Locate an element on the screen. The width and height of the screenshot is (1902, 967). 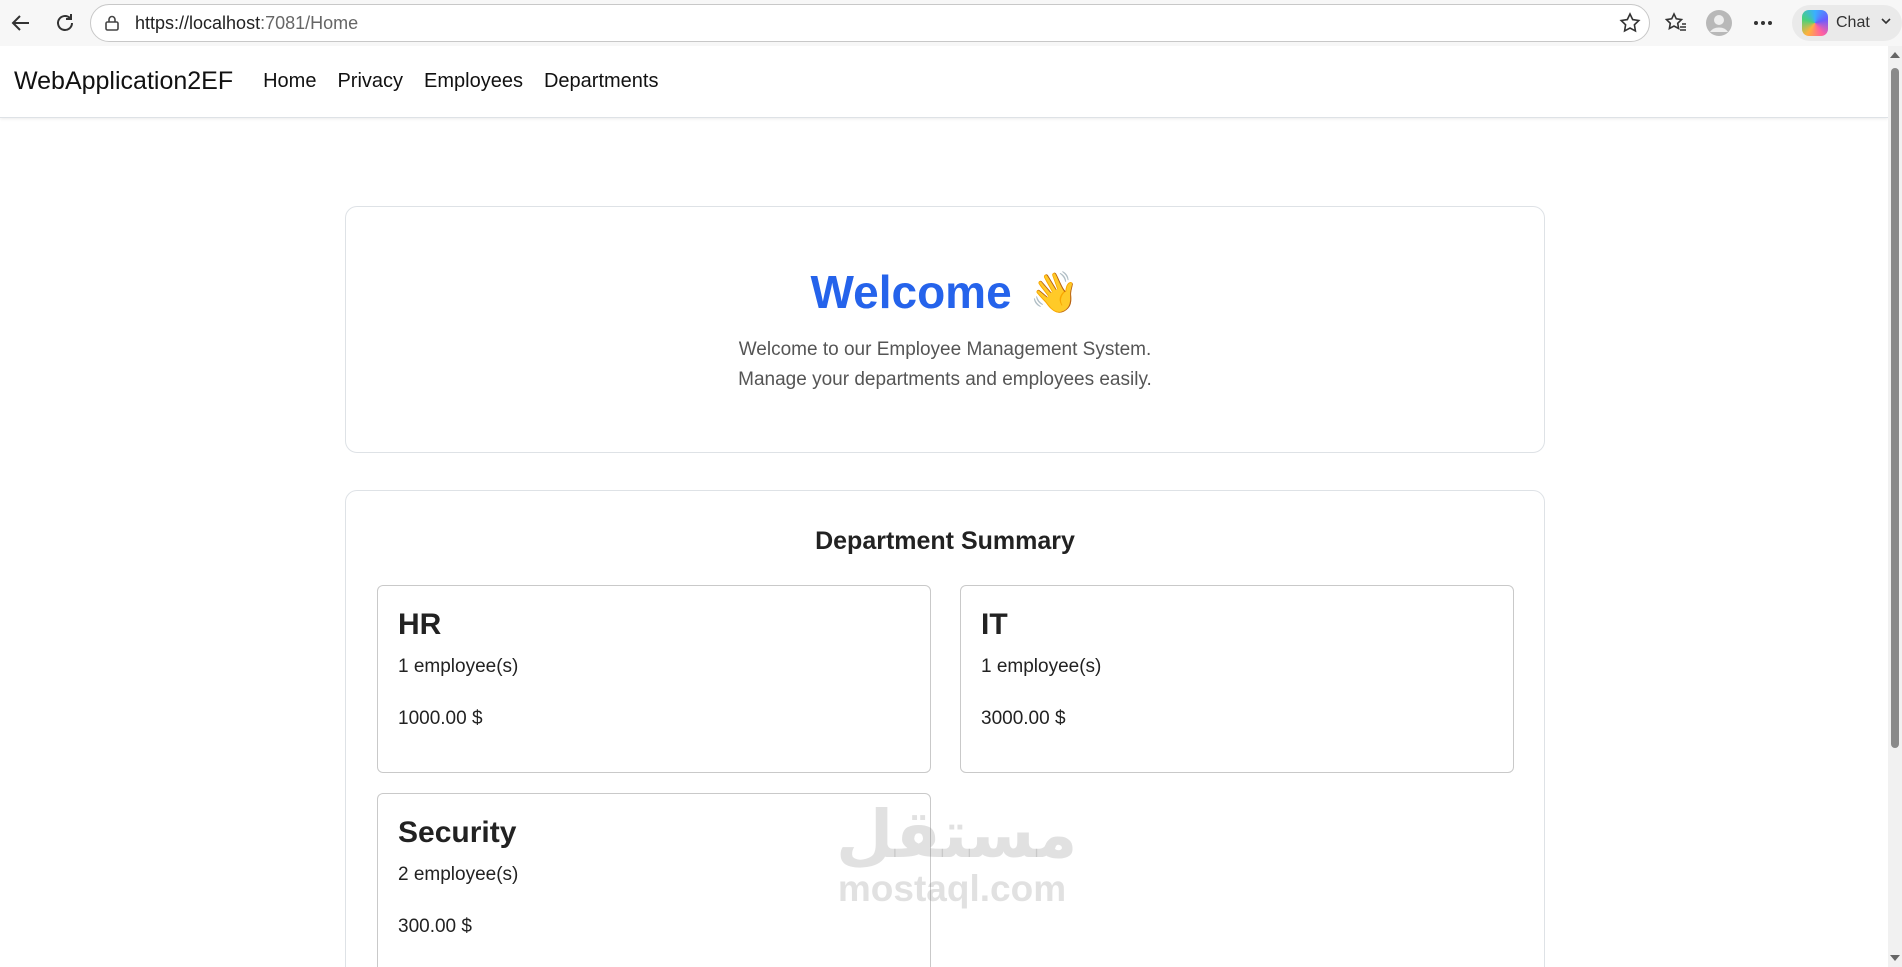
favorites-icon is located at coordinates (1676, 23).